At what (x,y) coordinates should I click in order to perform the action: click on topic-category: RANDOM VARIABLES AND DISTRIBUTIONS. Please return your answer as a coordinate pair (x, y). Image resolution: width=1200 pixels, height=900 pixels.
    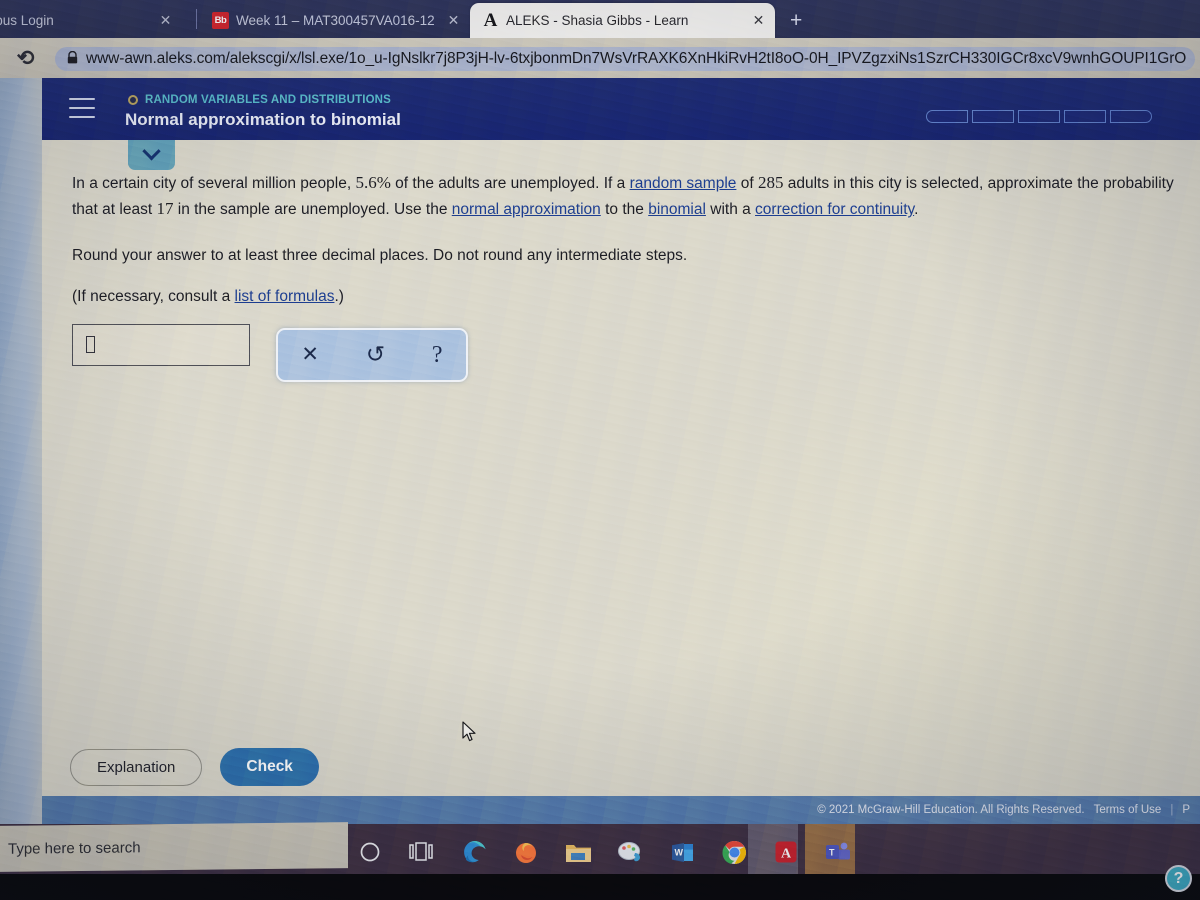
    Looking at the image, I should click on (259, 100).